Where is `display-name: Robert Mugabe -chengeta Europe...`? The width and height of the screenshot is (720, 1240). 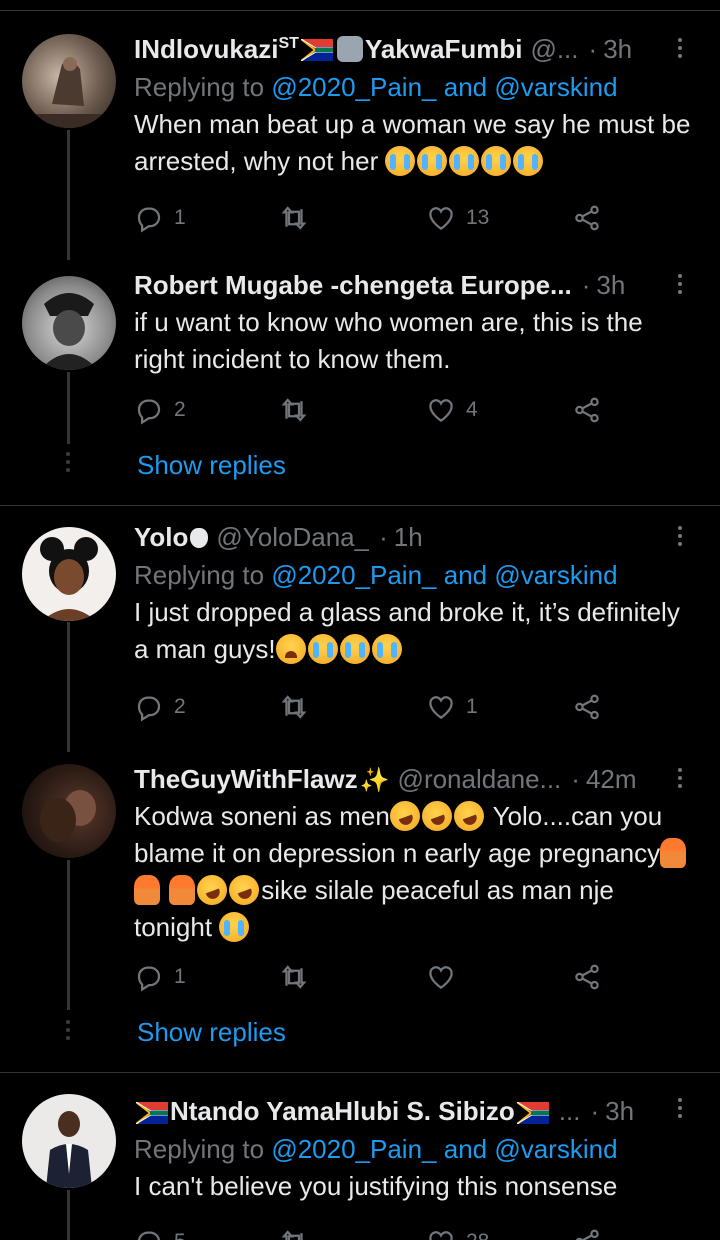 display-name: Robert Mugabe -chengeta Europe... is located at coordinates (353, 285).